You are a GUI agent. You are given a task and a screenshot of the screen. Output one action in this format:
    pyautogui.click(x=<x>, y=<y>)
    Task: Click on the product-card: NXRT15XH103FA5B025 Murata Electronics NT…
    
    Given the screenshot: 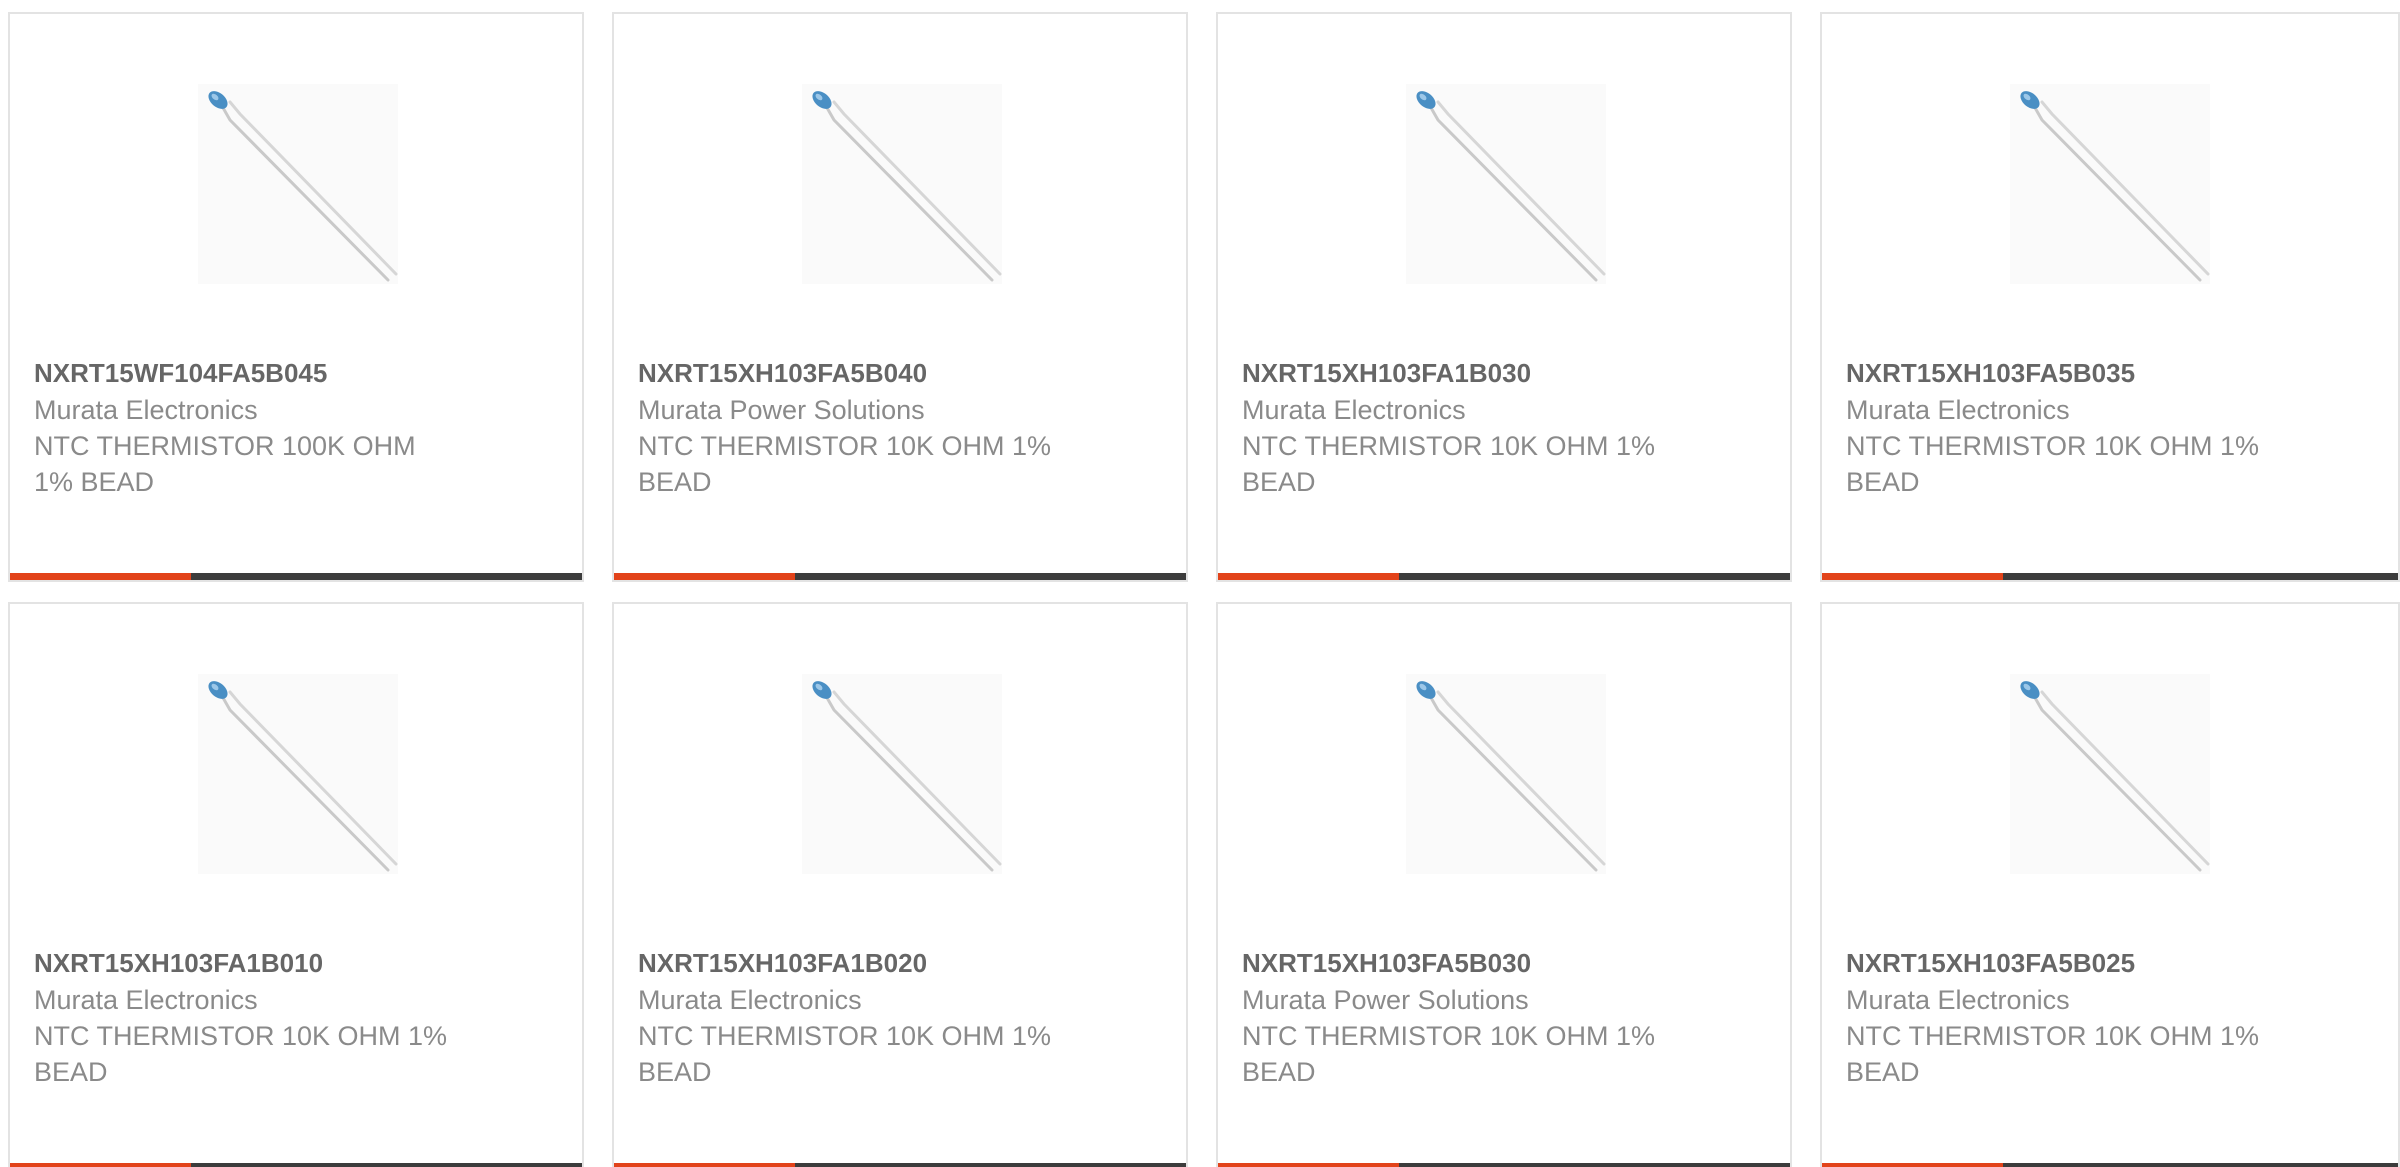 What is the action you would take?
    pyautogui.click(x=2110, y=884)
    